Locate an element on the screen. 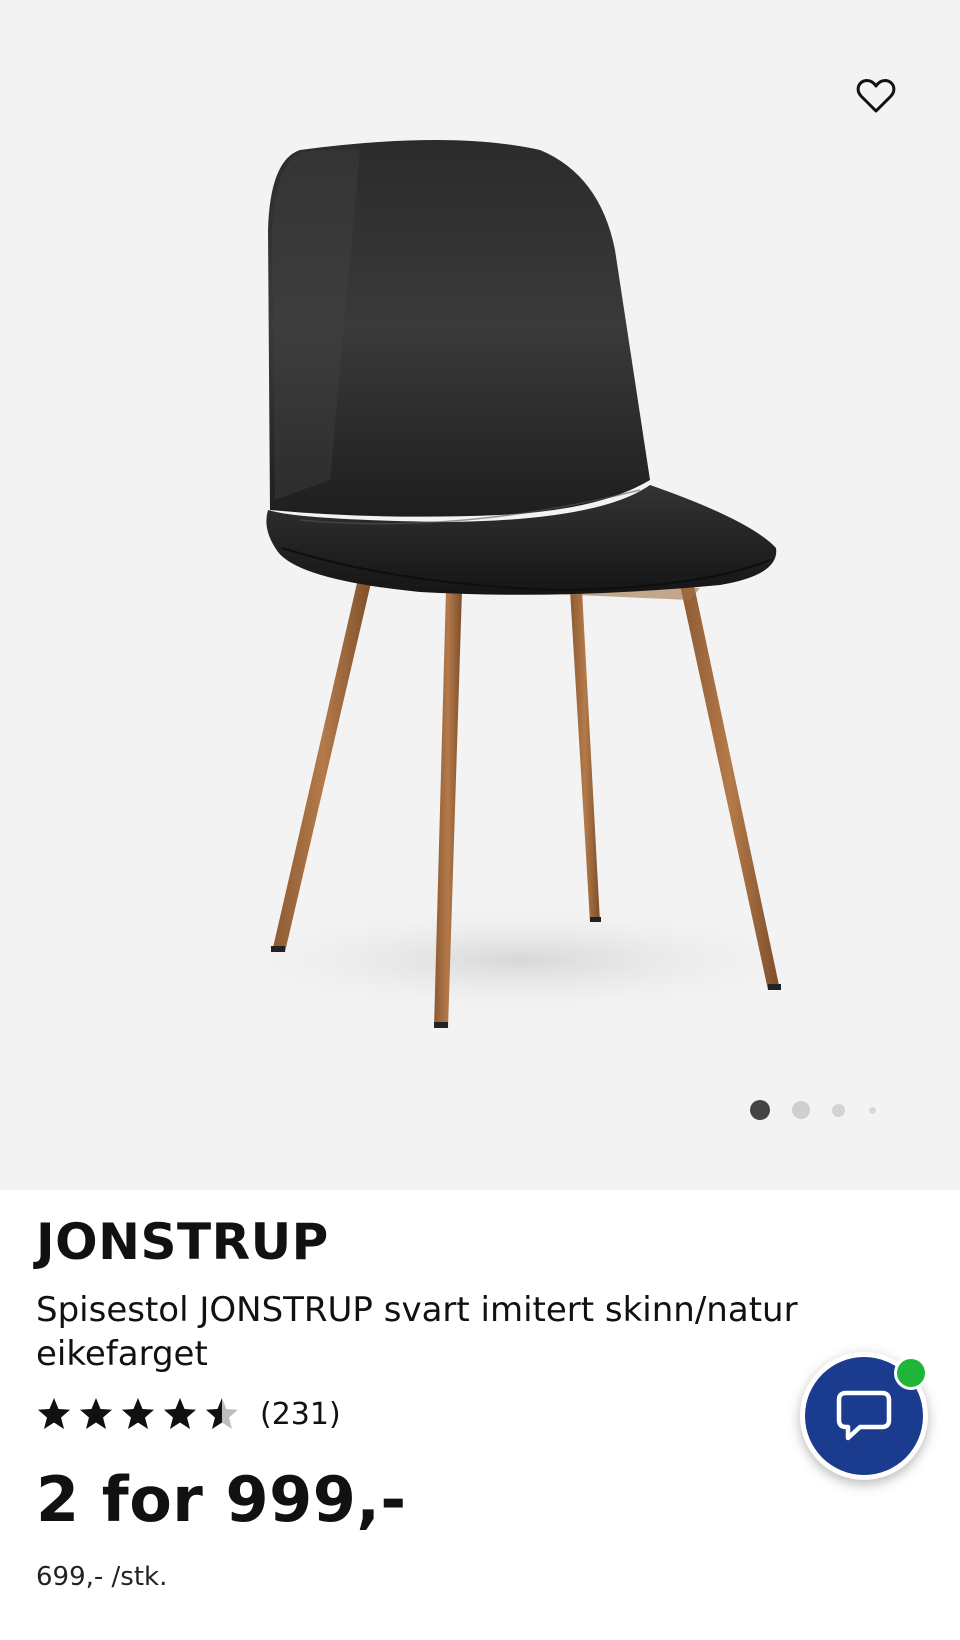  product-price: 2 for 999,- is located at coordinates (221, 1499).